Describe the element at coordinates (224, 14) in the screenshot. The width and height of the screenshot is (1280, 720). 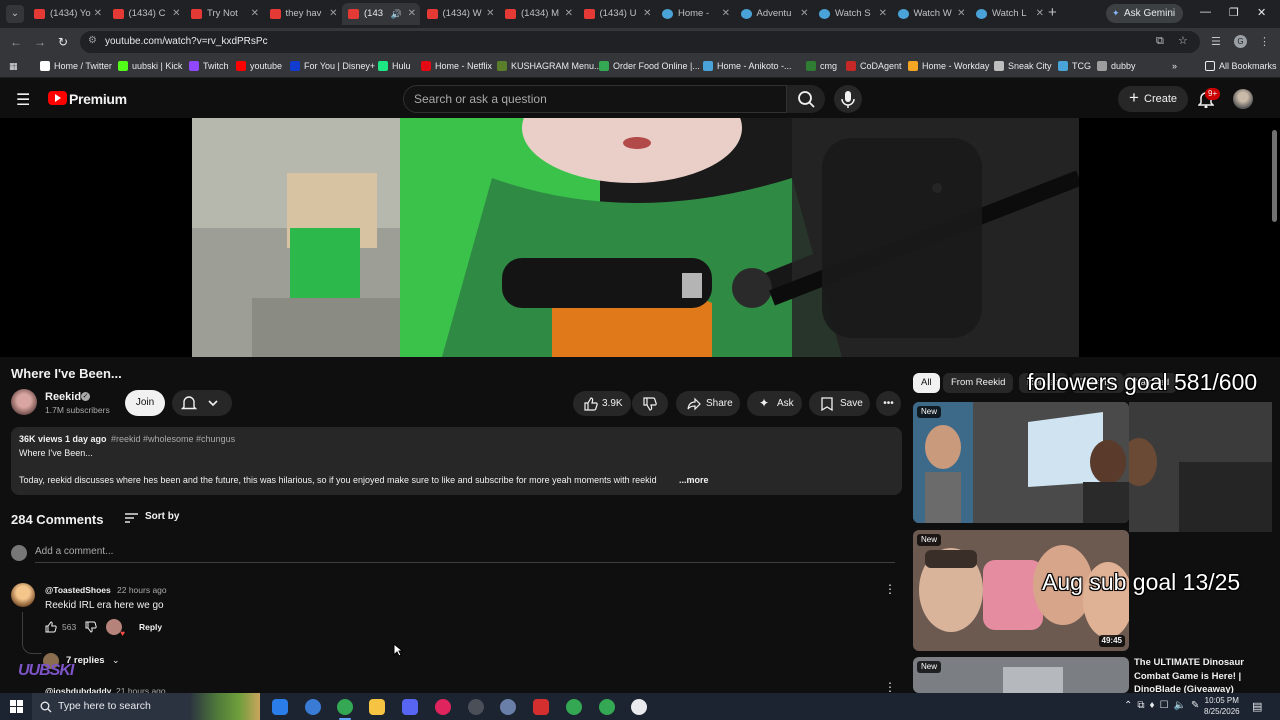
I see `browser-tab: Try Not ✕` at that location.